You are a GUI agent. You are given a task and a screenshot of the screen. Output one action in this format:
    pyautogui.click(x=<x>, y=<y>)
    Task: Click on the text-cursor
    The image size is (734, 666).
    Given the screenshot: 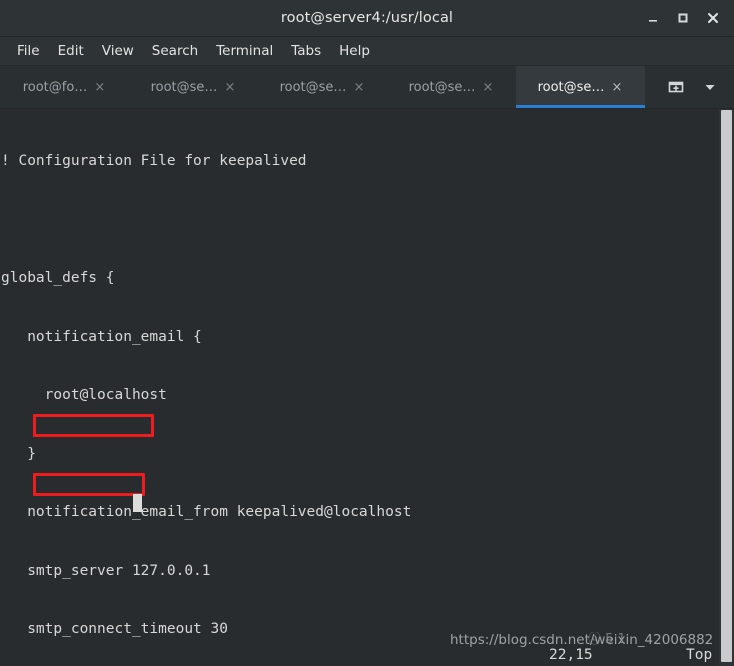 What is the action you would take?
    pyautogui.click(x=137, y=503)
    